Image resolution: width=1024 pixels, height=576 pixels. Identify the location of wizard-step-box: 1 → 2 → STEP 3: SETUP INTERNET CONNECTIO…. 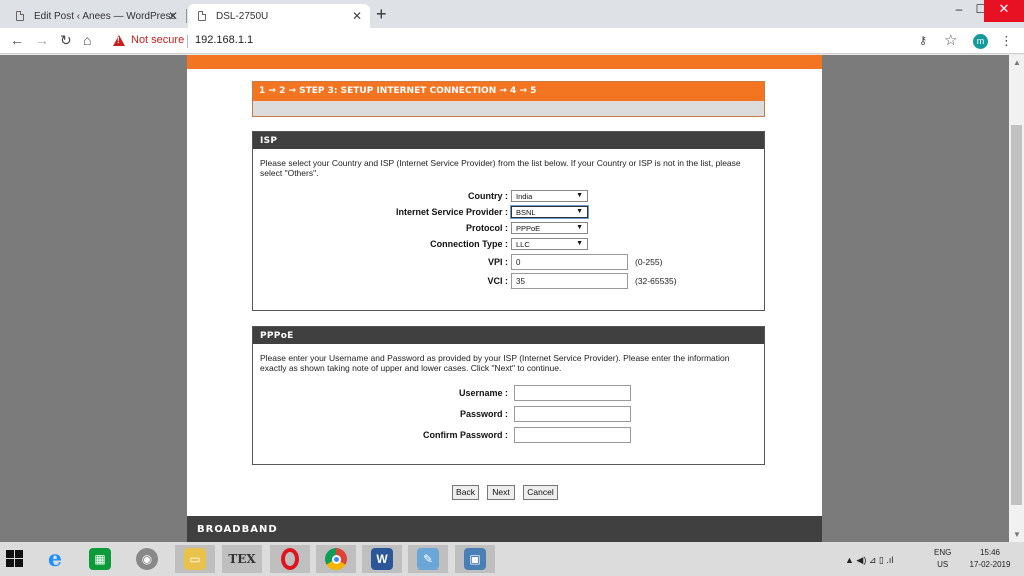
(508, 99).